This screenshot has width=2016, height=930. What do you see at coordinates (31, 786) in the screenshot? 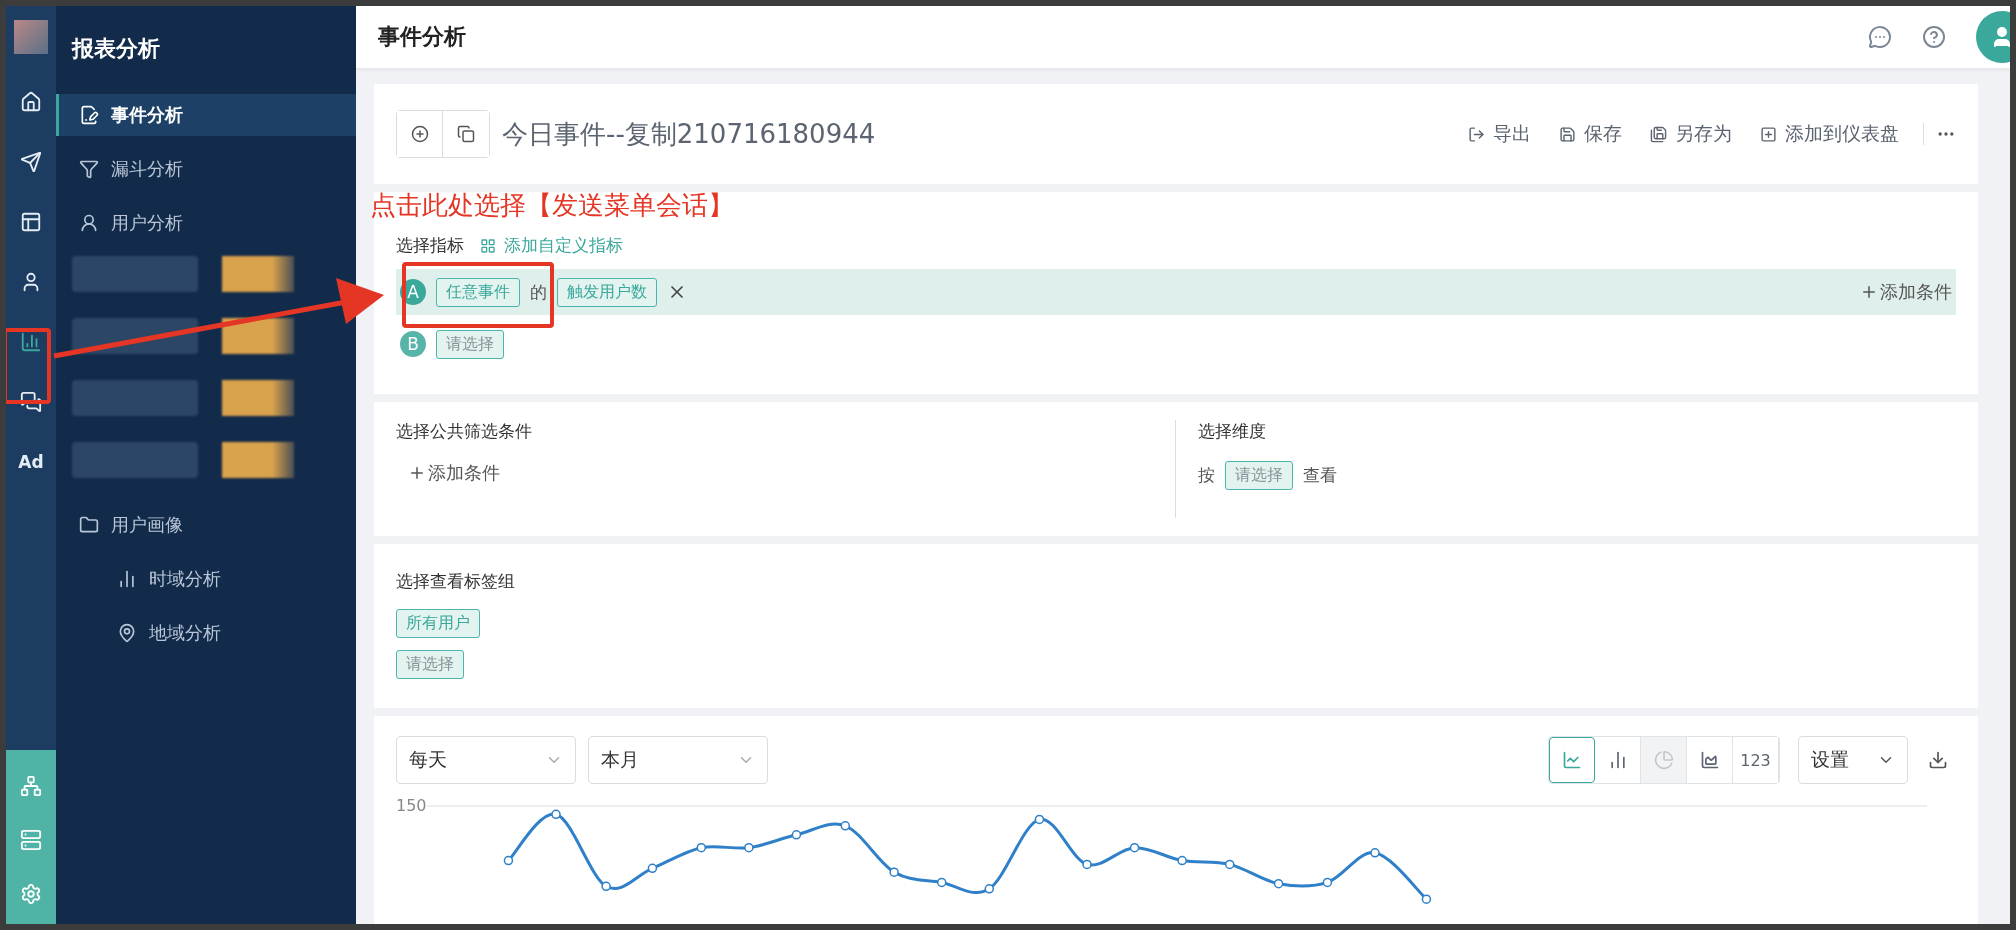
I see `network-icon` at bounding box center [31, 786].